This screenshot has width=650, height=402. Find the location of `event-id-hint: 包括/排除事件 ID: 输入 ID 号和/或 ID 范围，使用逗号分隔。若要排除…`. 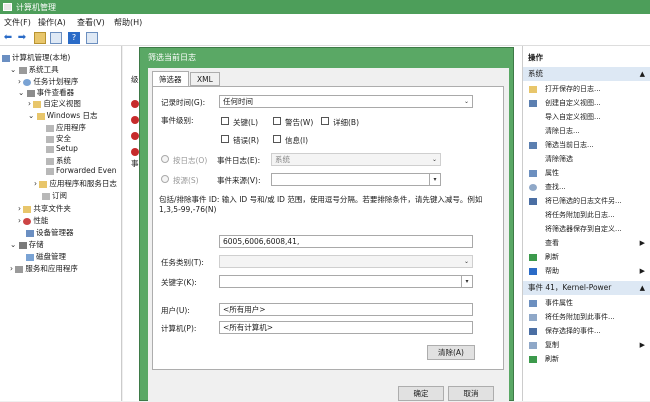

event-id-hint: 包括/排除事件 ID: 输入 ID 号和/或 ID 范围，使用逗号分隔。若要排除… is located at coordinates (321, 204).